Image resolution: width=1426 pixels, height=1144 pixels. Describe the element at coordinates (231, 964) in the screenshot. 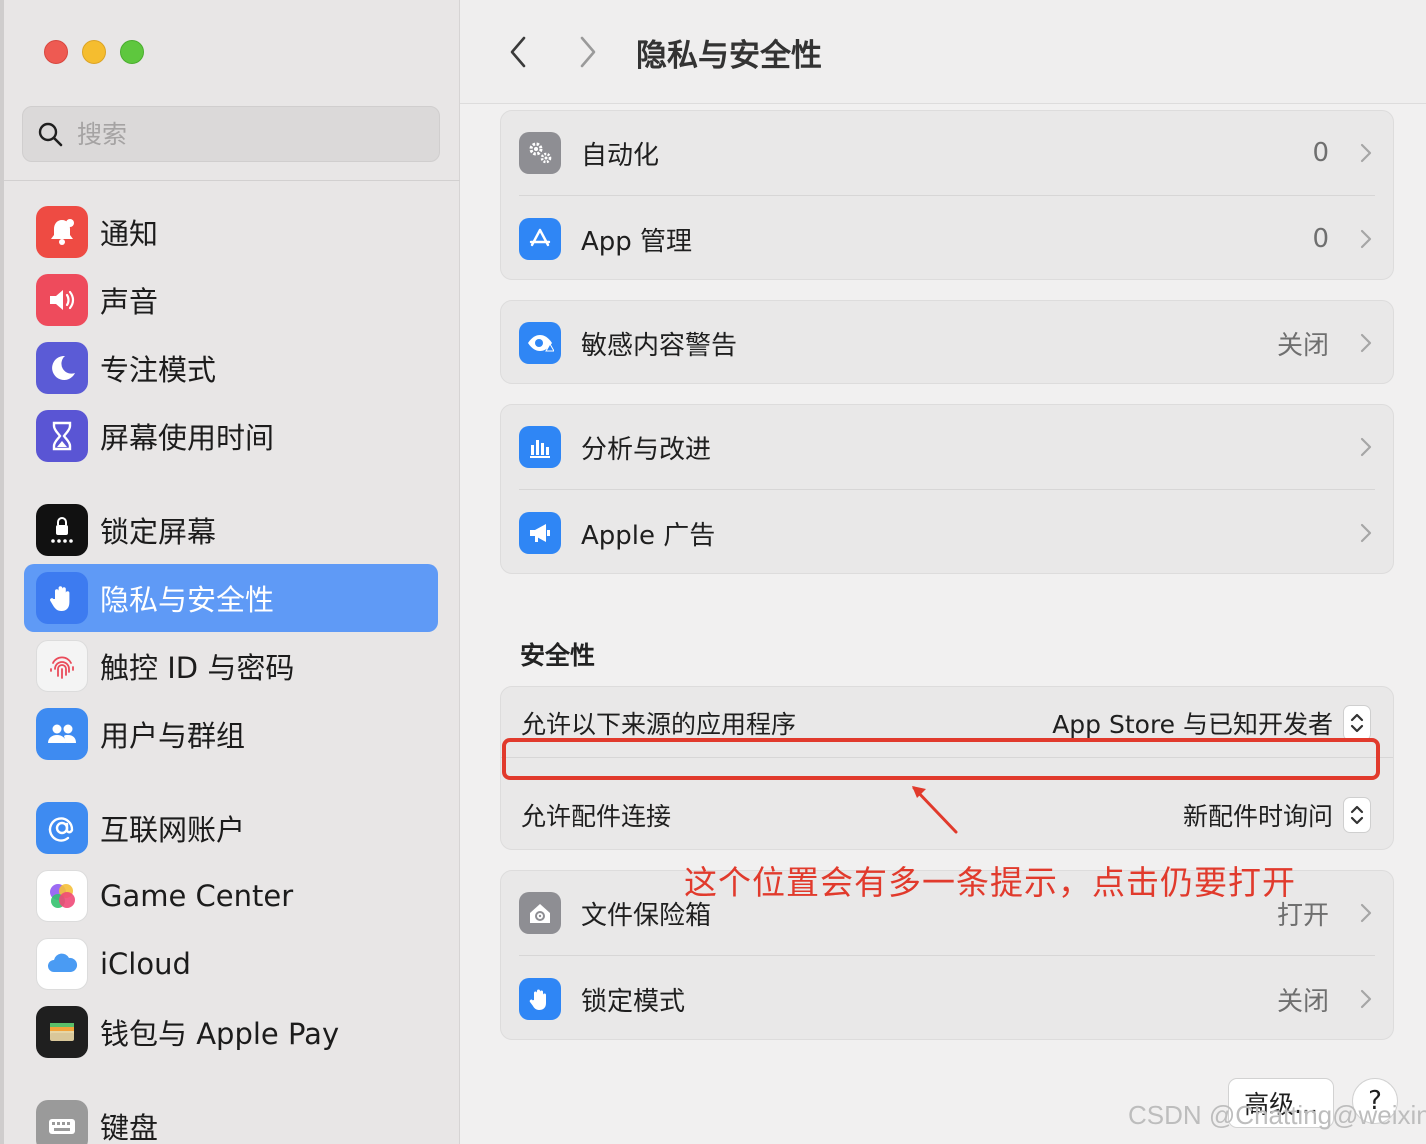

I see `sidebar-item-icloud: iCloud` at that location.